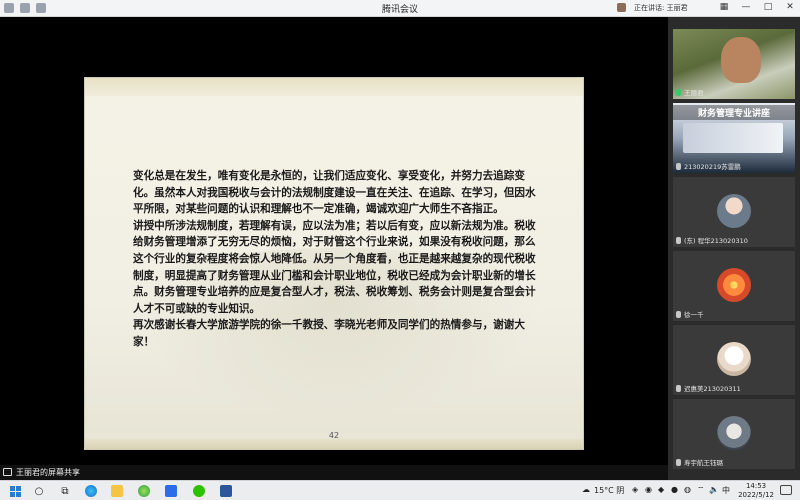 This screenshot has height=500, width=800. What do you see at coordinates (117, 491) in the screenshot?
I see `file-explorer-icon` at bounding box center [117, 491].